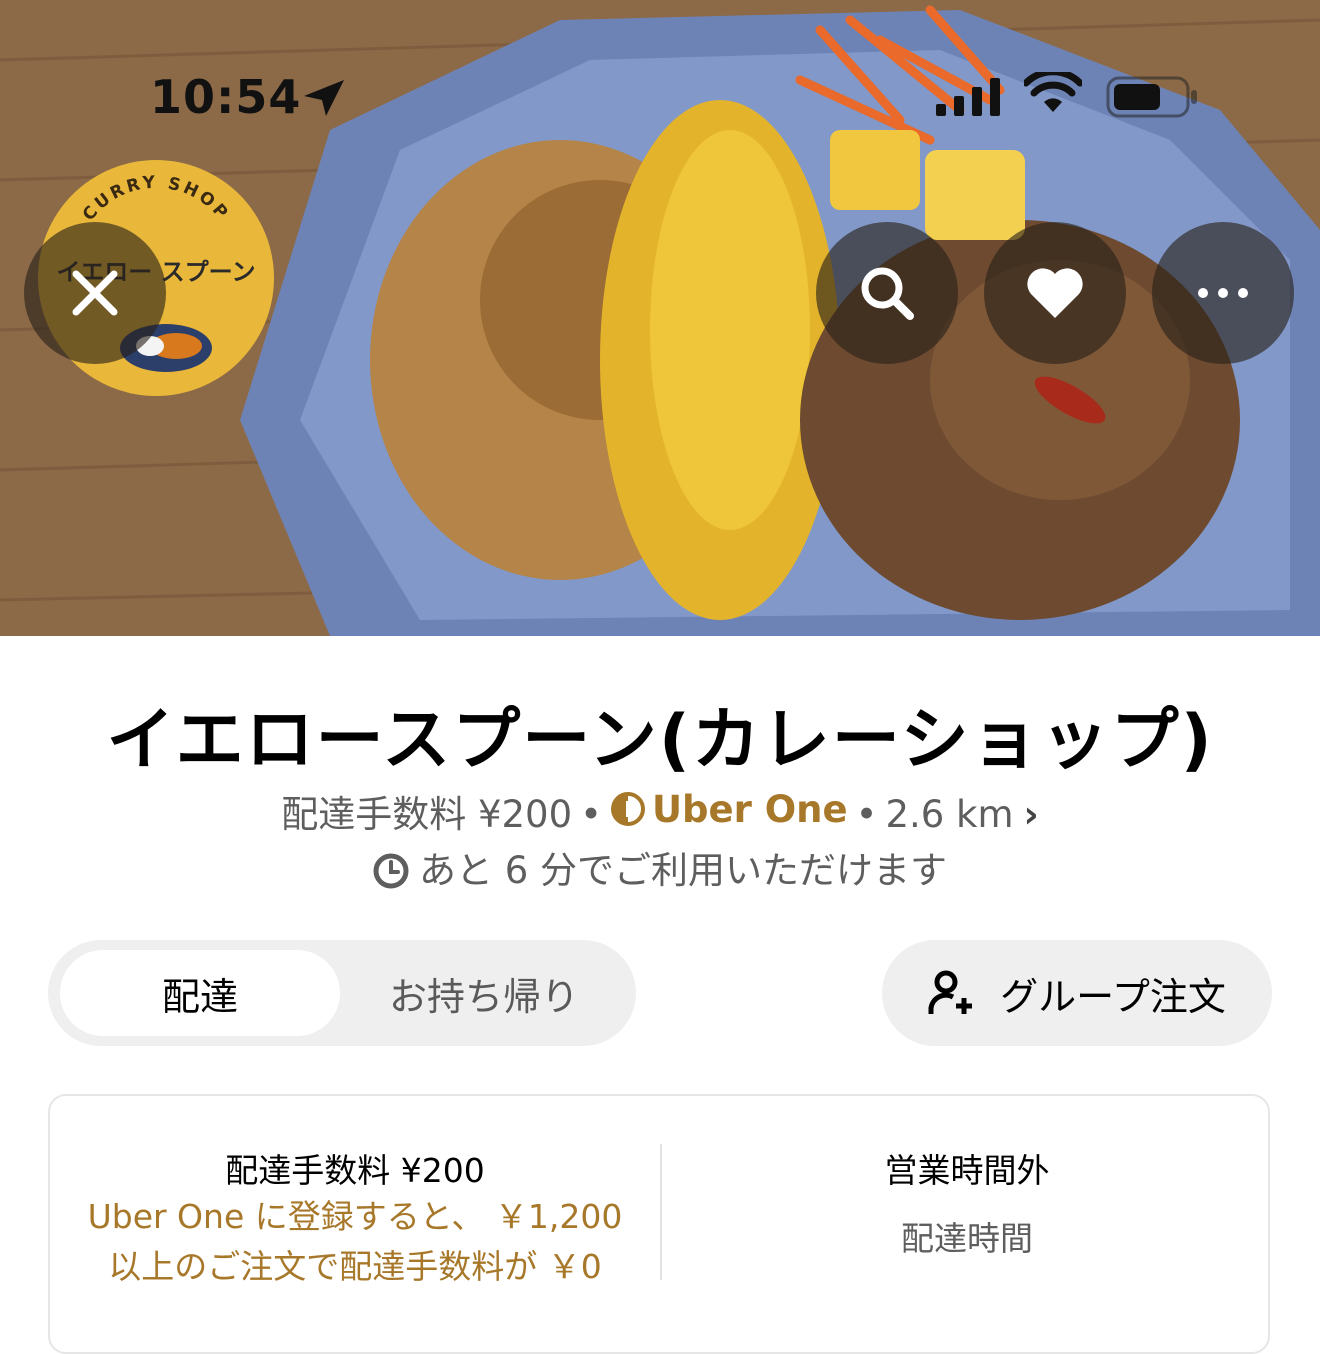 The image size is (1320, 1354). I want to click on availability-line: あと 6 分でご利用いただけます, so click(660, 867).